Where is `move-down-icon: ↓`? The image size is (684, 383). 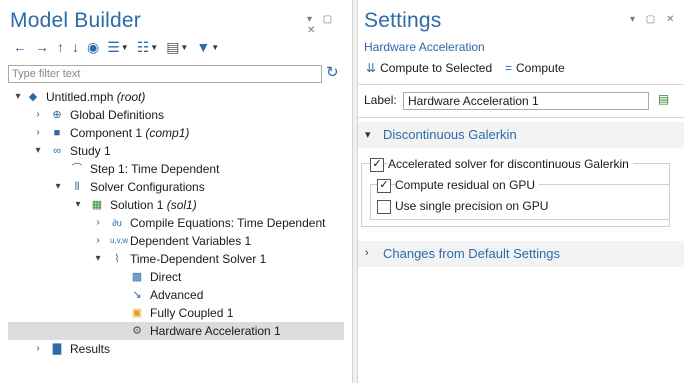
move-down-icon: ↓ is located at coordinates (75, 47).